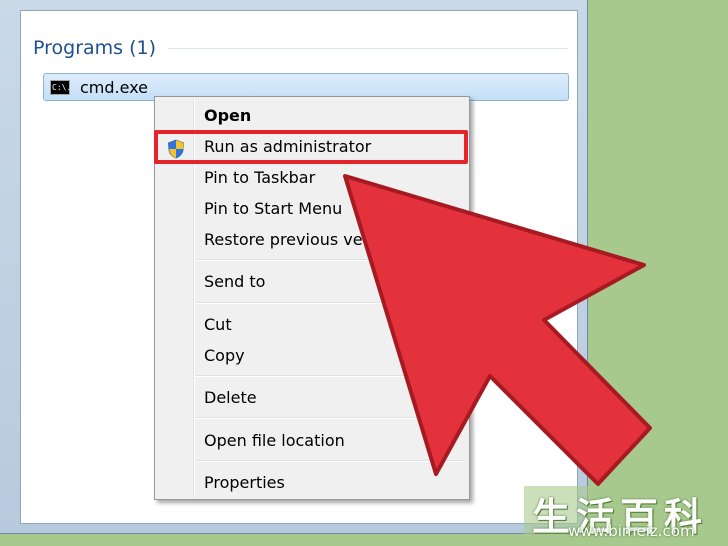  Describe the element at coordinates (631, 531) in the screenshot. I see `watermark-url: www.bimeiz.com` at that location.